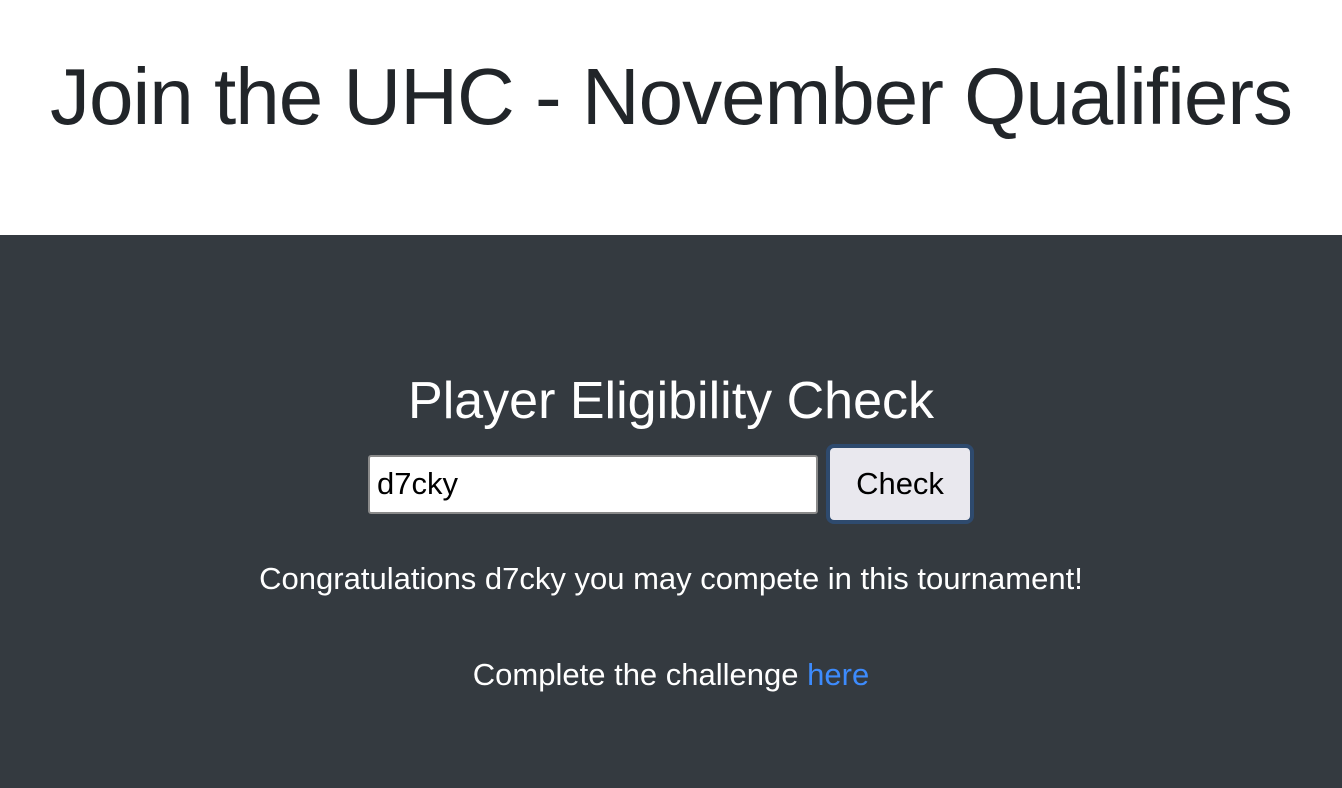 This screenshot has height=788, width=1342. Describe the element at coordinates (593, 484) in the screenshot. I see `player-name-input` at that location.